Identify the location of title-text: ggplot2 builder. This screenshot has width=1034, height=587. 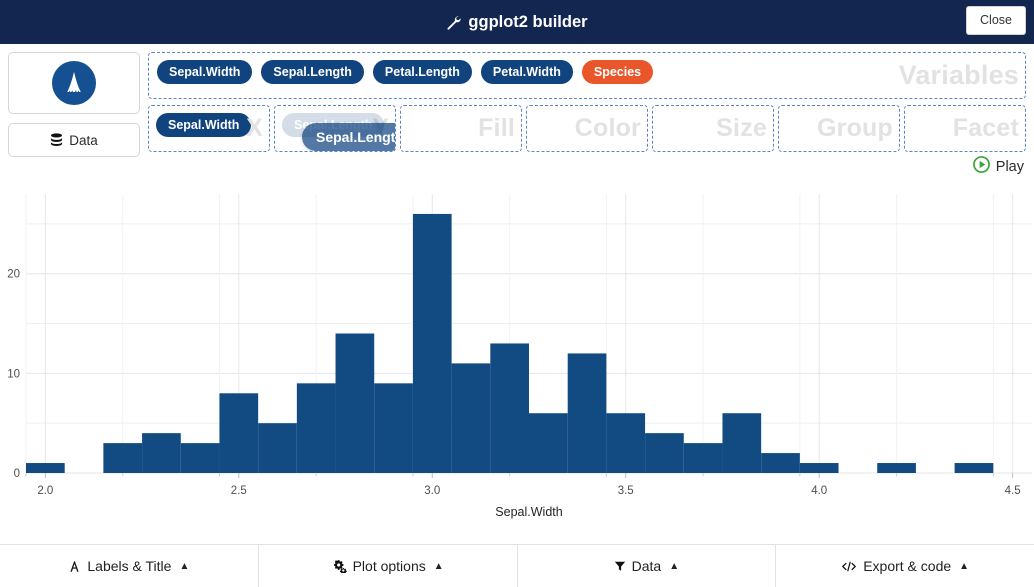
(528, 21).